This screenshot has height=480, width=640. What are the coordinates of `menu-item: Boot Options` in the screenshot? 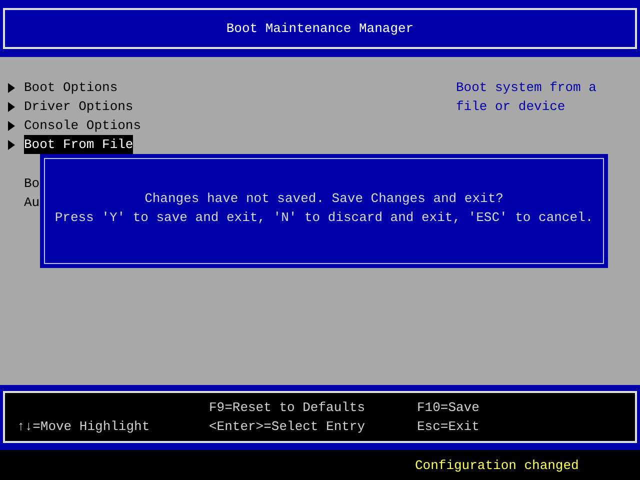 It's located at (71, 87).